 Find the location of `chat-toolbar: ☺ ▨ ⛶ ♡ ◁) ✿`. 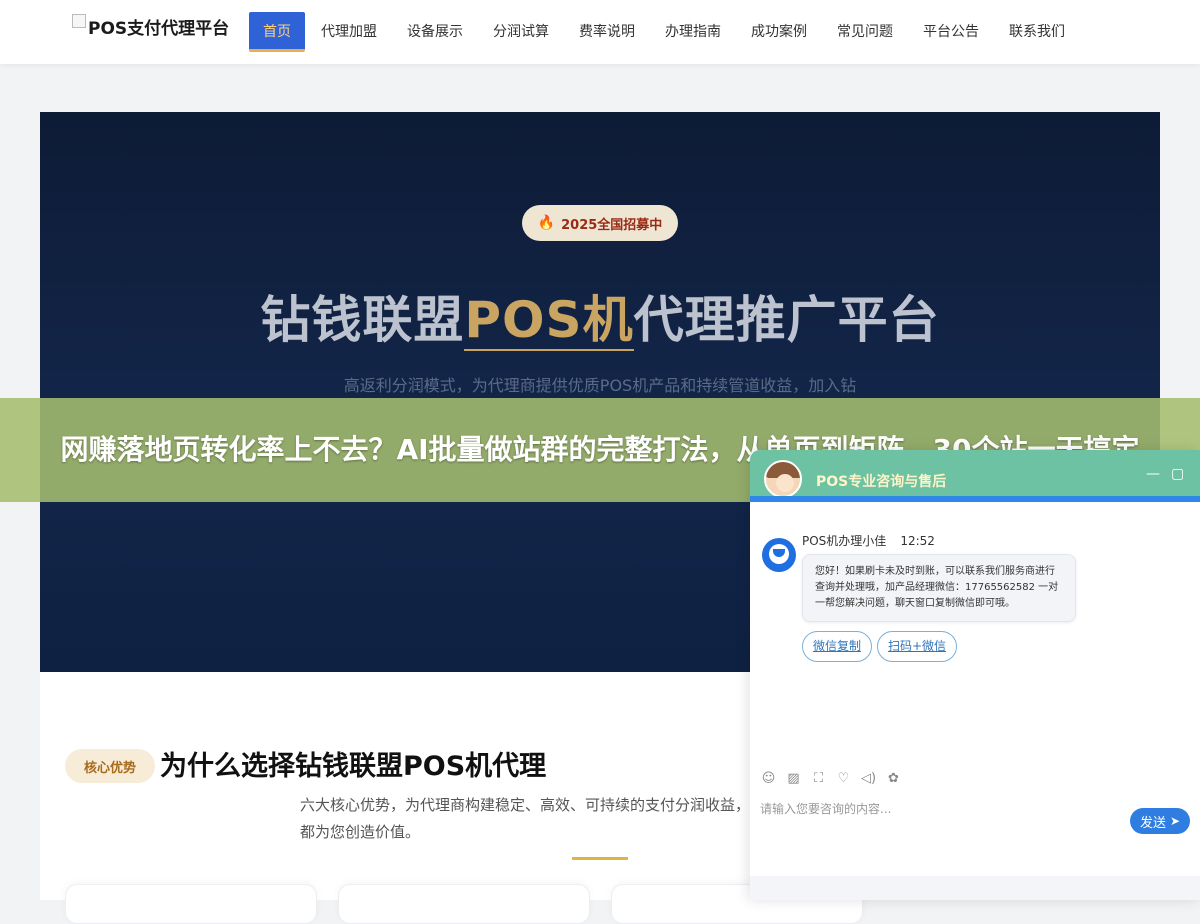

chat-toolbar: ☺ ▨ ⛶ ♡ ◁) ✿ is located at coordinates (831, 778).